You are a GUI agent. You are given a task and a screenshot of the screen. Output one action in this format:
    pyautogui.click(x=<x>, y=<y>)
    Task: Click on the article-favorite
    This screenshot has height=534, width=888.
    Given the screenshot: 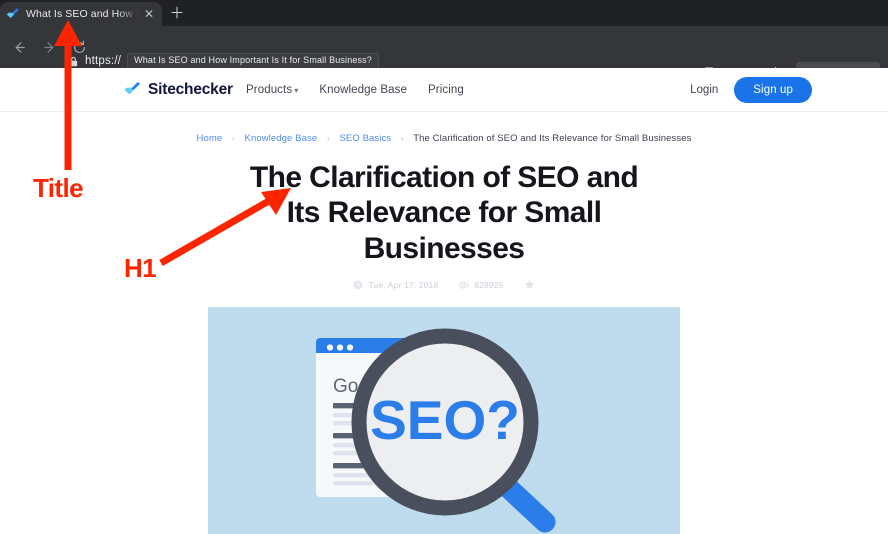 What is the action you would take?
    pyautogui.click(x=529, y=284)
    